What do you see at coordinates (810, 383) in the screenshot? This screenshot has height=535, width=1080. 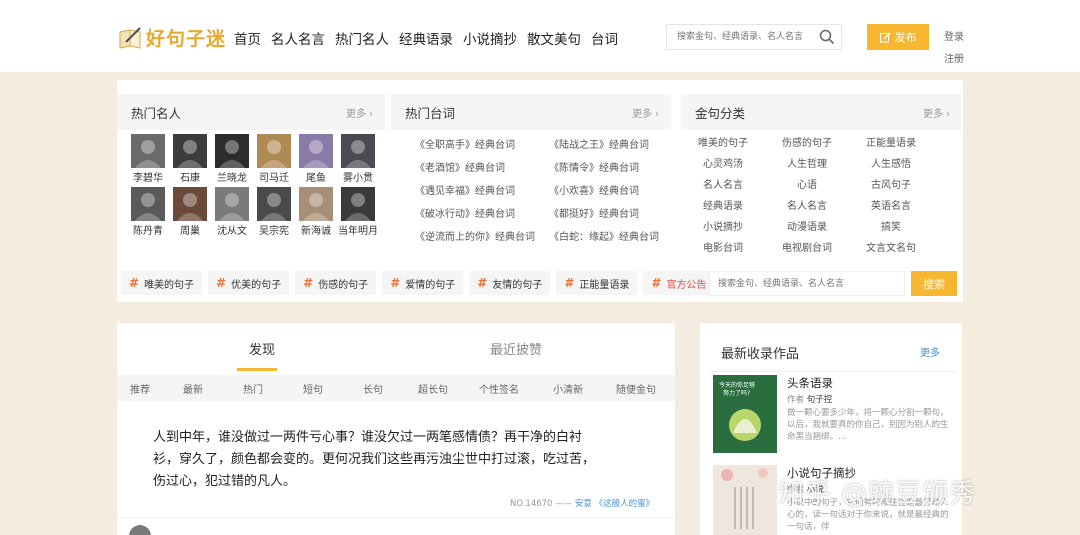 I see `work-title: 头条语录` at bounding box center [810, 383].